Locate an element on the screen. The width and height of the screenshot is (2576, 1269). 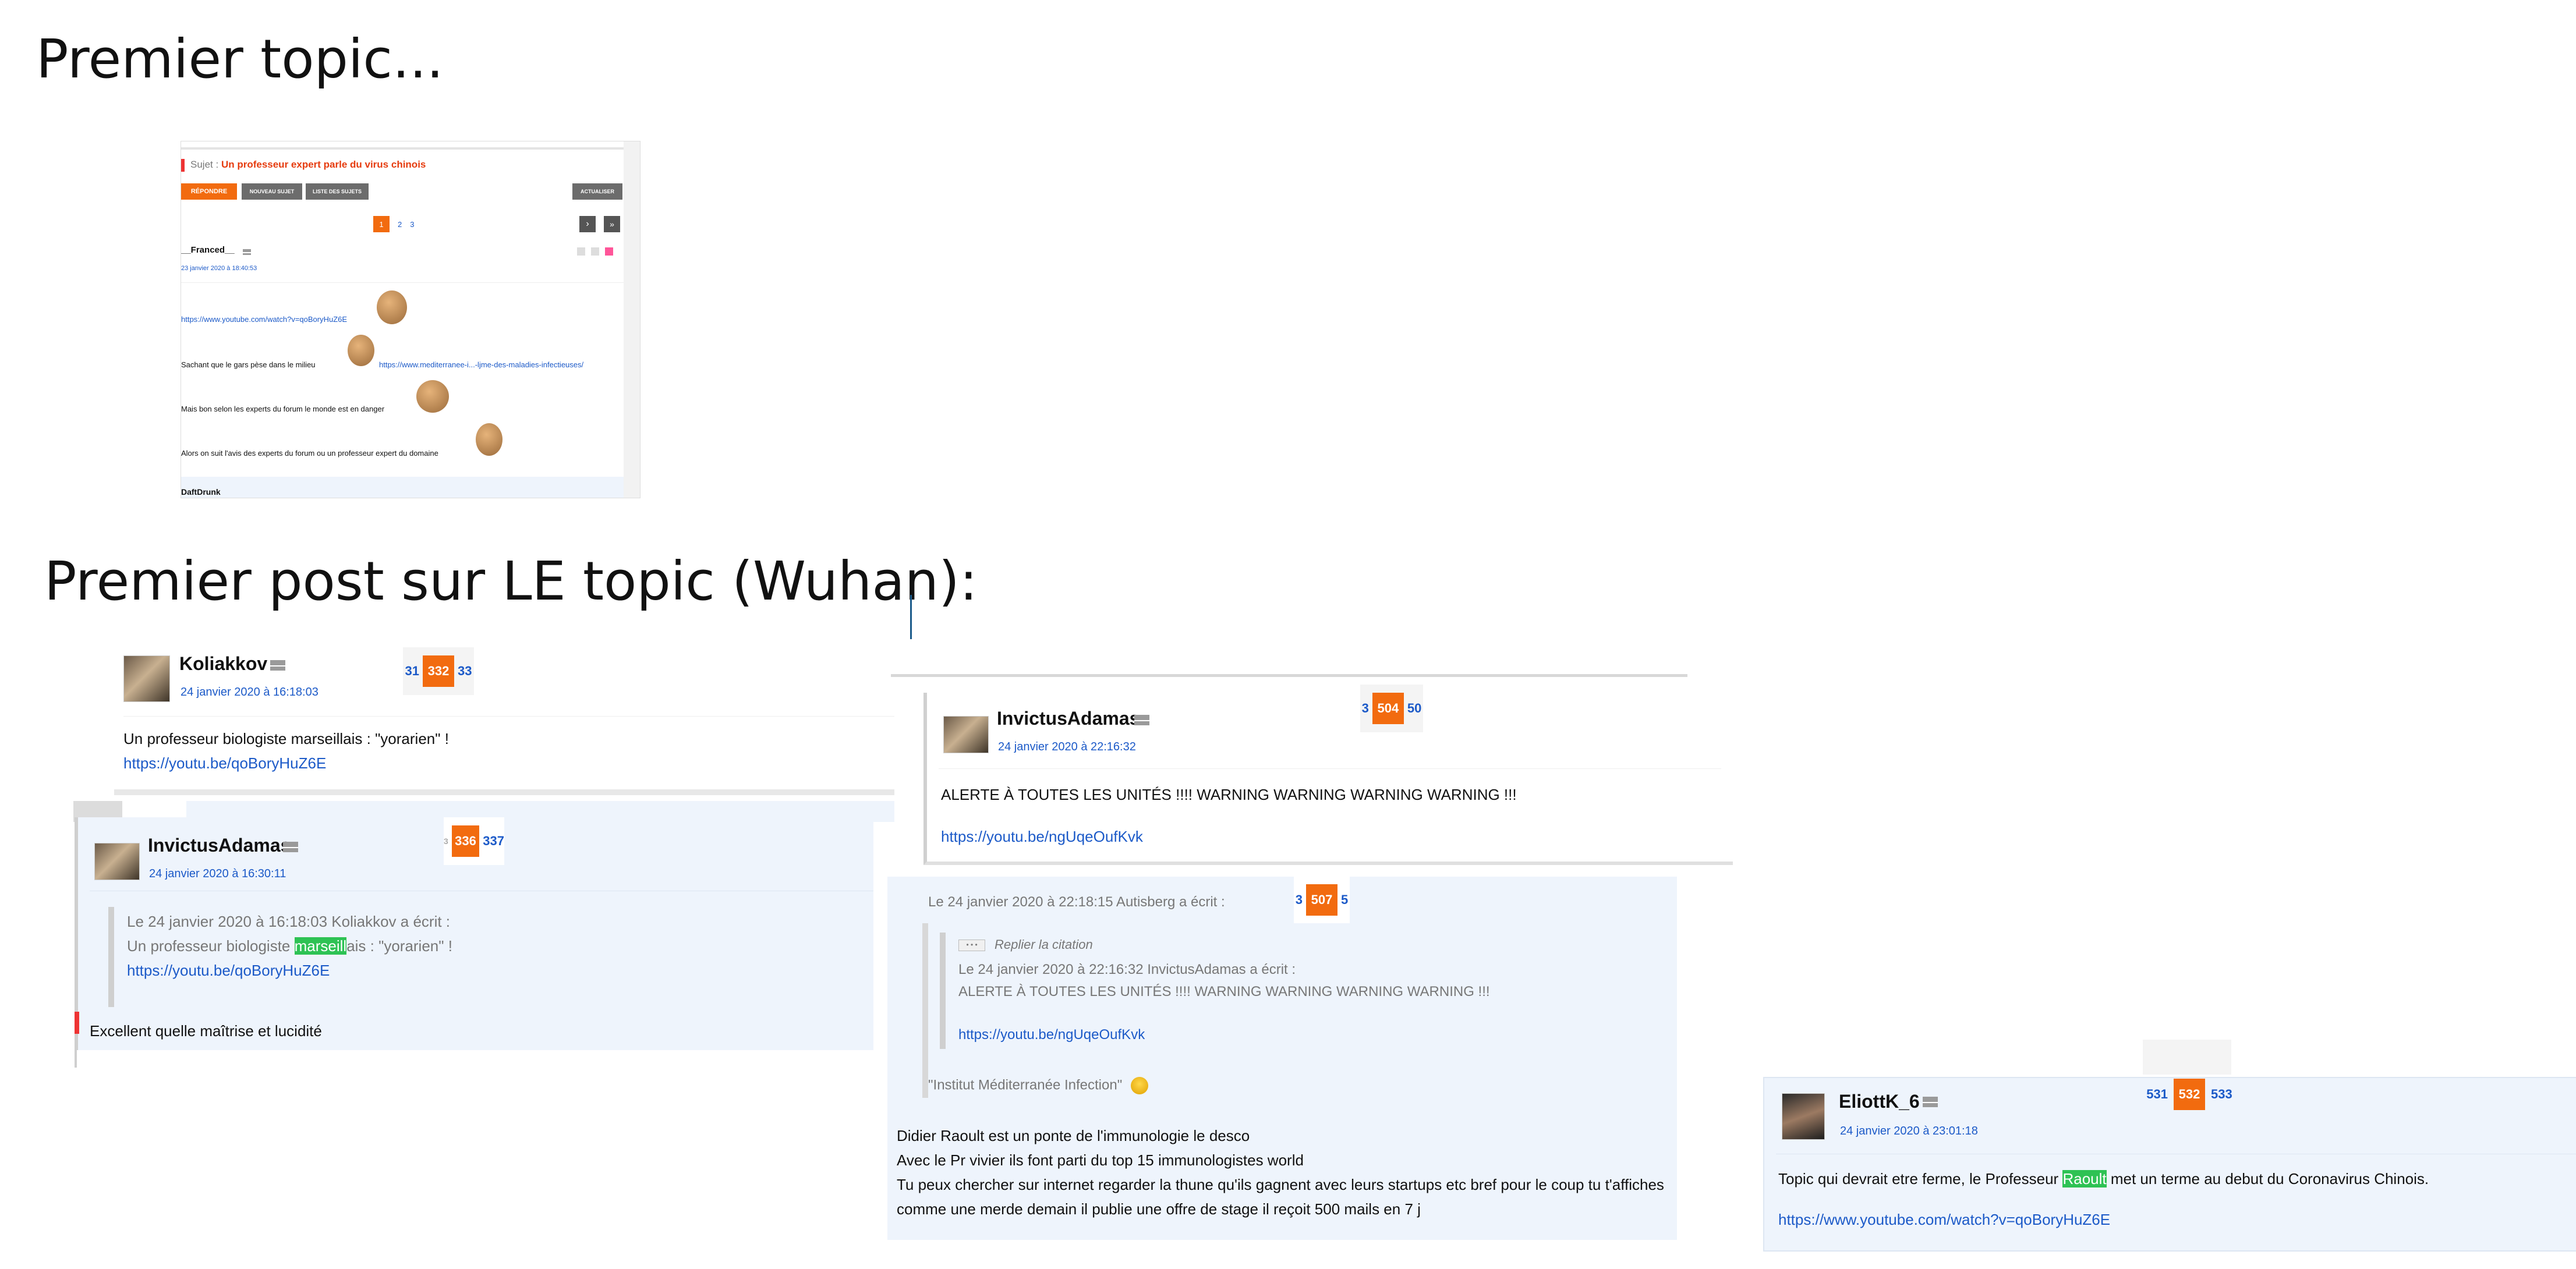
pagination-shadow is located at coordinates (2187, 1057).